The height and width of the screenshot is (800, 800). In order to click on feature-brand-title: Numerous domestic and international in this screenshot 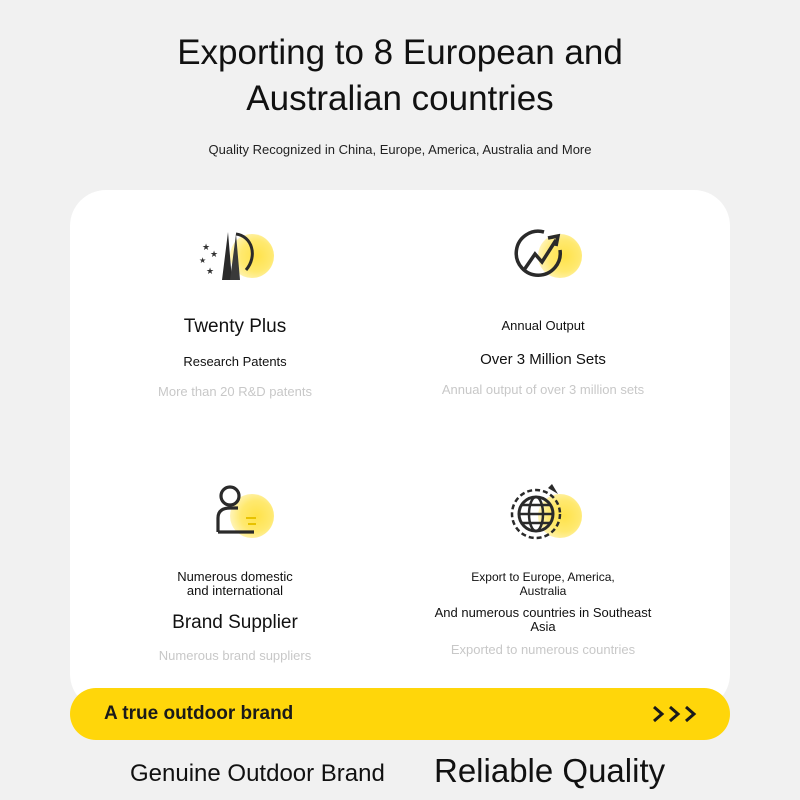, I will do `click(235, 583)`.